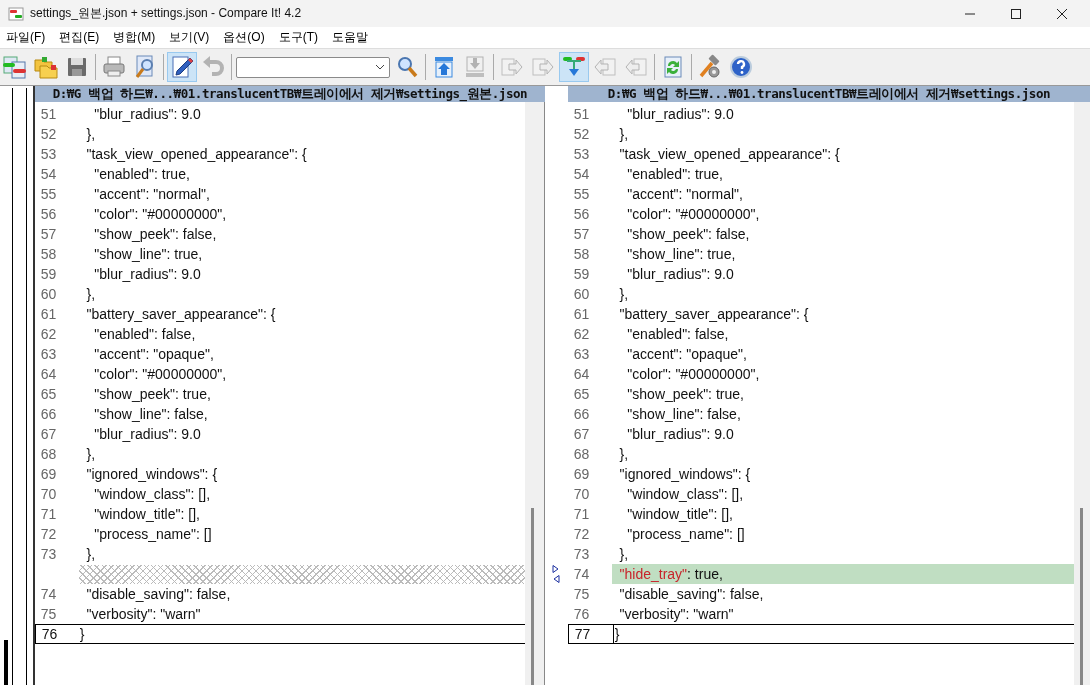 This screenshot has height=685, width=1090. Describe the element at coordinates (574, 67) in the screenshot. I see `next-diff-button` at that location.